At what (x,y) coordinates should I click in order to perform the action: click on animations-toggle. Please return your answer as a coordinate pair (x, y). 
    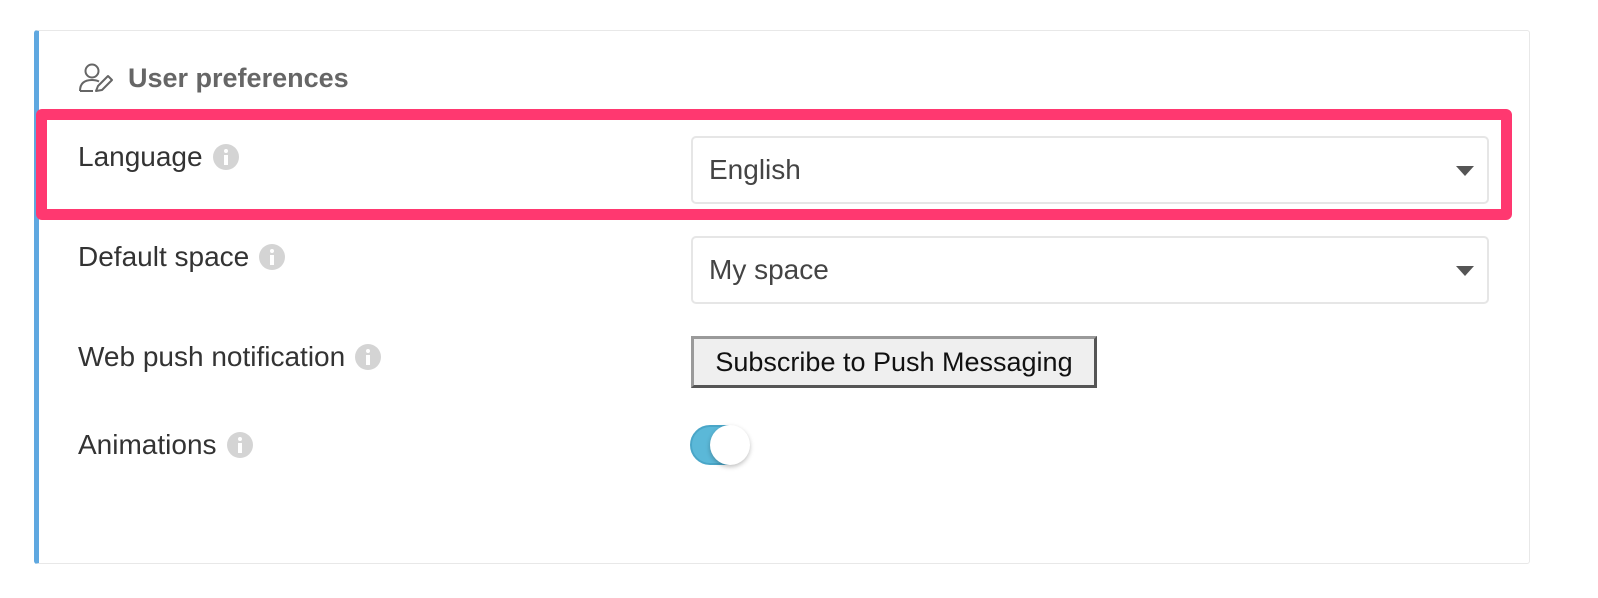
    Looking at the image, I should click on (722, 445).